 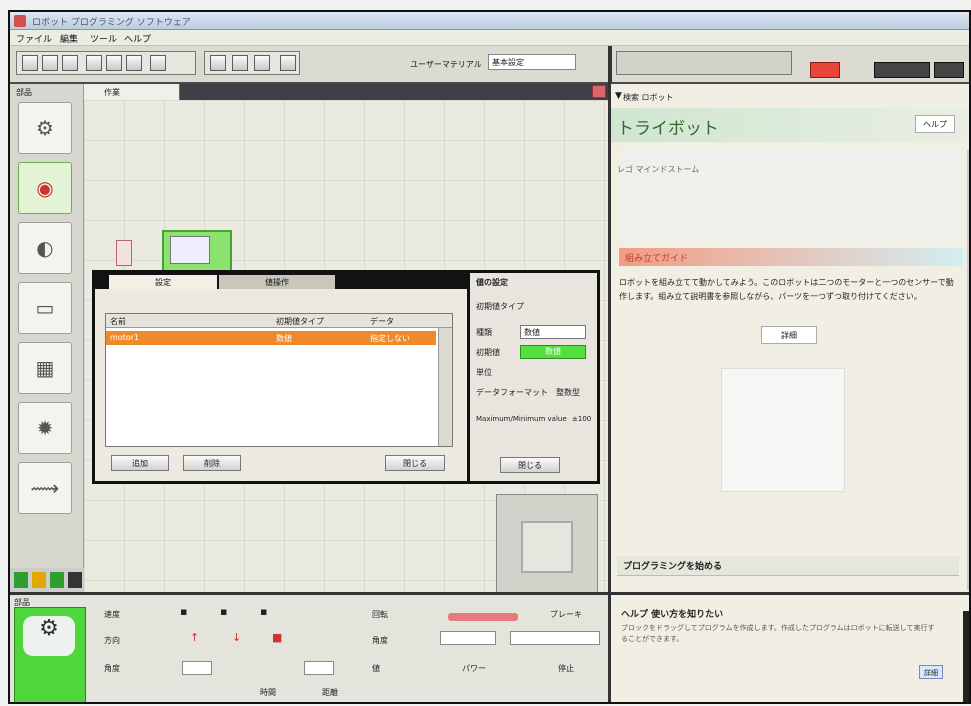 What do you see at coordinates (21, 580) in the screenshot?
I see `status-green-icon` at bounding box center [21, 580].